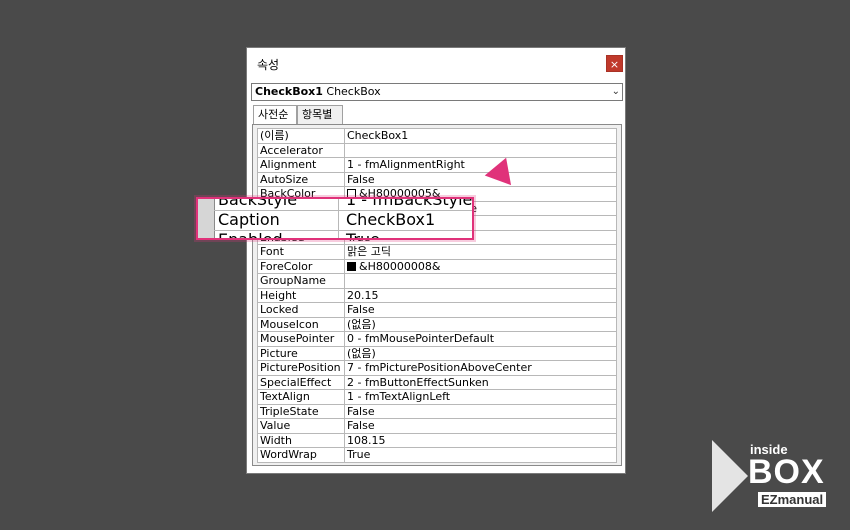 The width and height of the screenshot is (850, 530). What do you see at coordinates (301, 368) in the screenshot?
I see `property-name: PicturePosition` at bounding box center [301, 368].